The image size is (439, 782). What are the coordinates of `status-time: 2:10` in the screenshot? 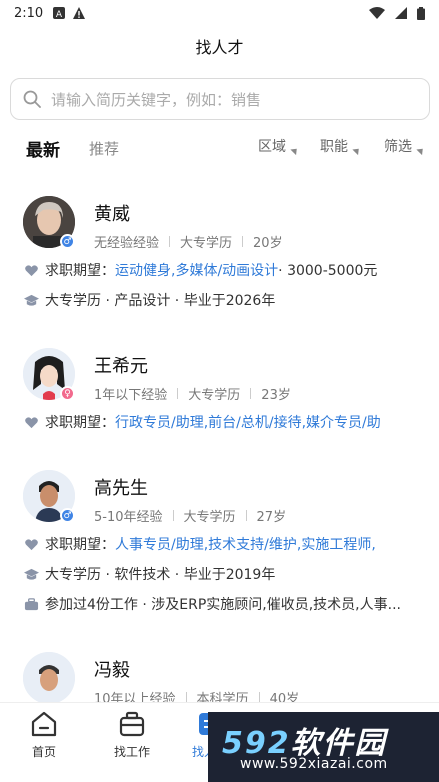 It's located at (29, 13).